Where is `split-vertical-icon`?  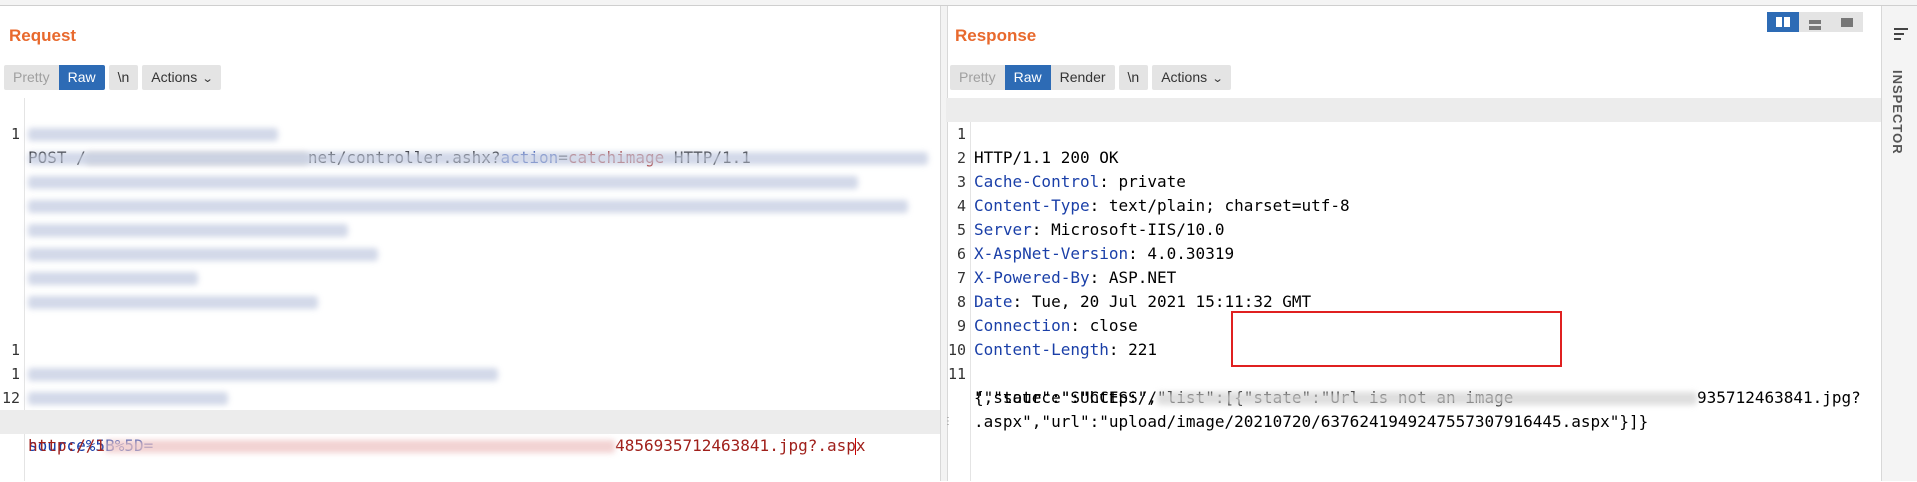 split-vertical-icon is located at coordinates (1815, 22).